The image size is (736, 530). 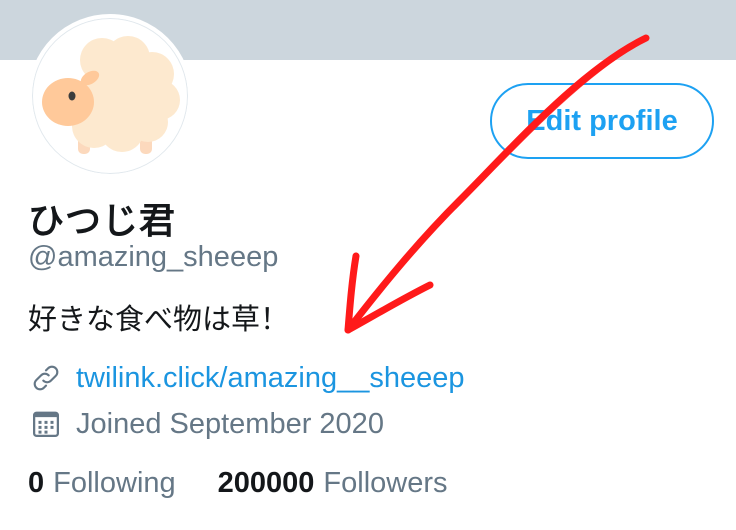 I want to click on profile-bio: 好きな食べ物は草！, so click(x=159, y=319).